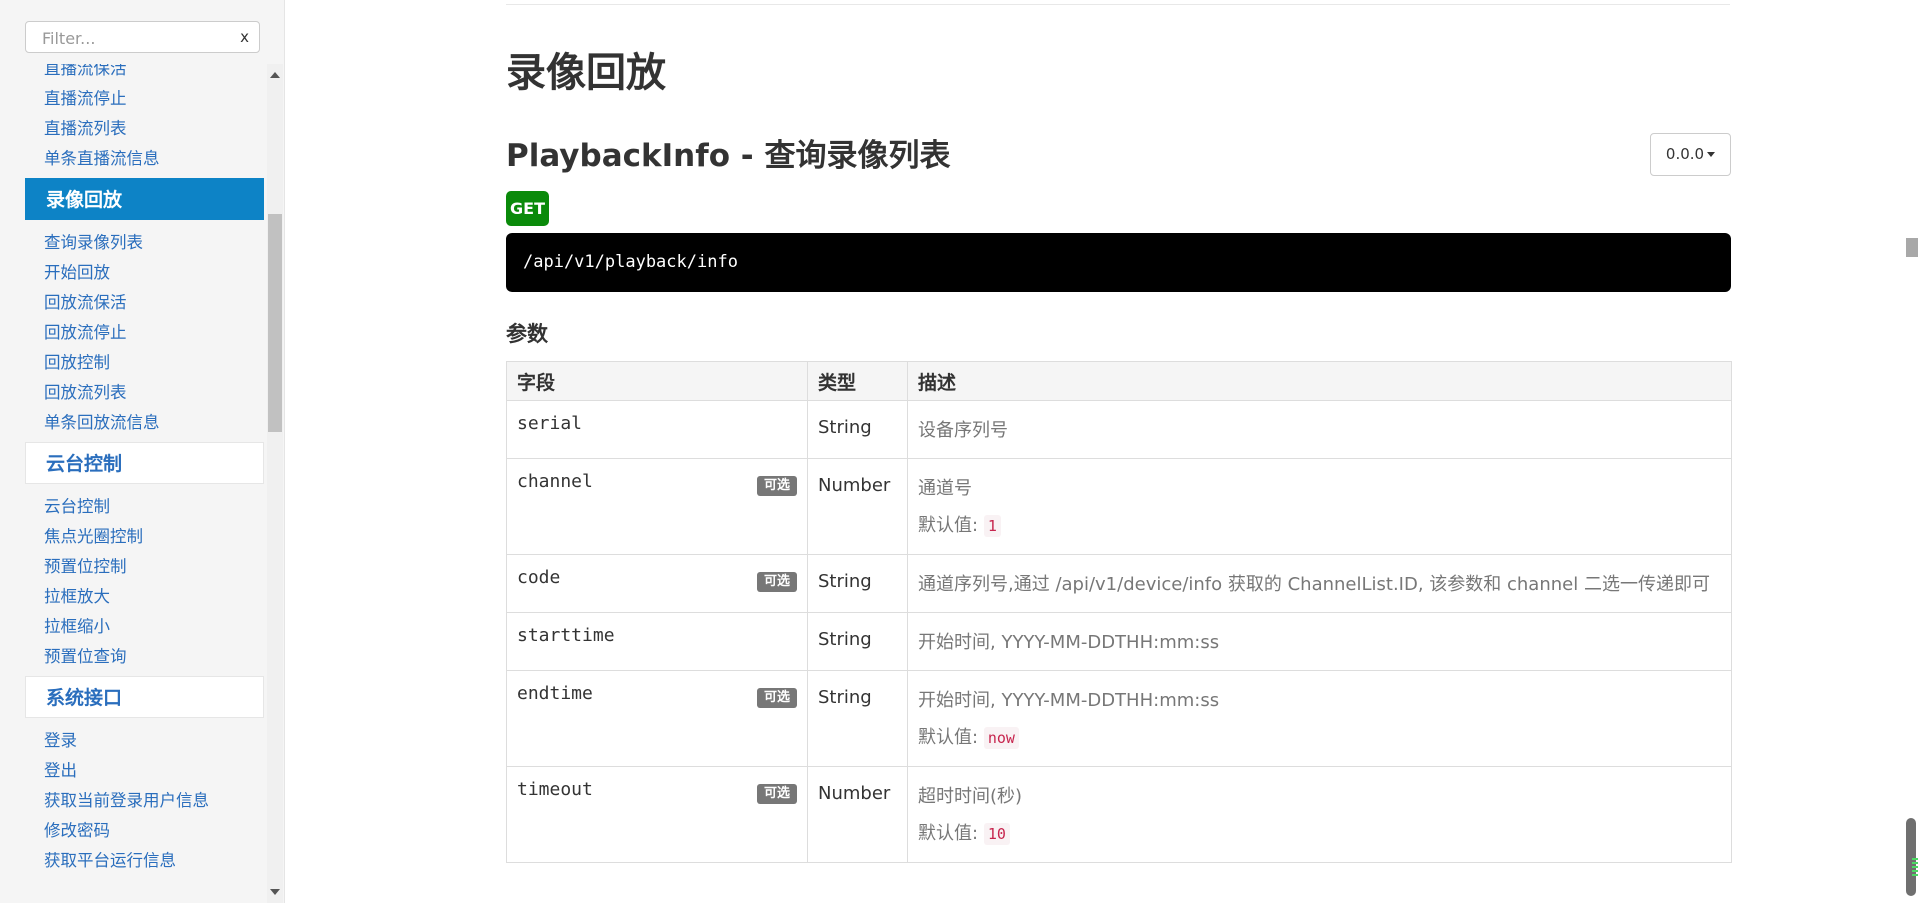 The image size is (1920, 903). What do you see at coordinates (555, 481) in the screenshot?
I see `param-field-name: channel` at bounding box center [555, 481].